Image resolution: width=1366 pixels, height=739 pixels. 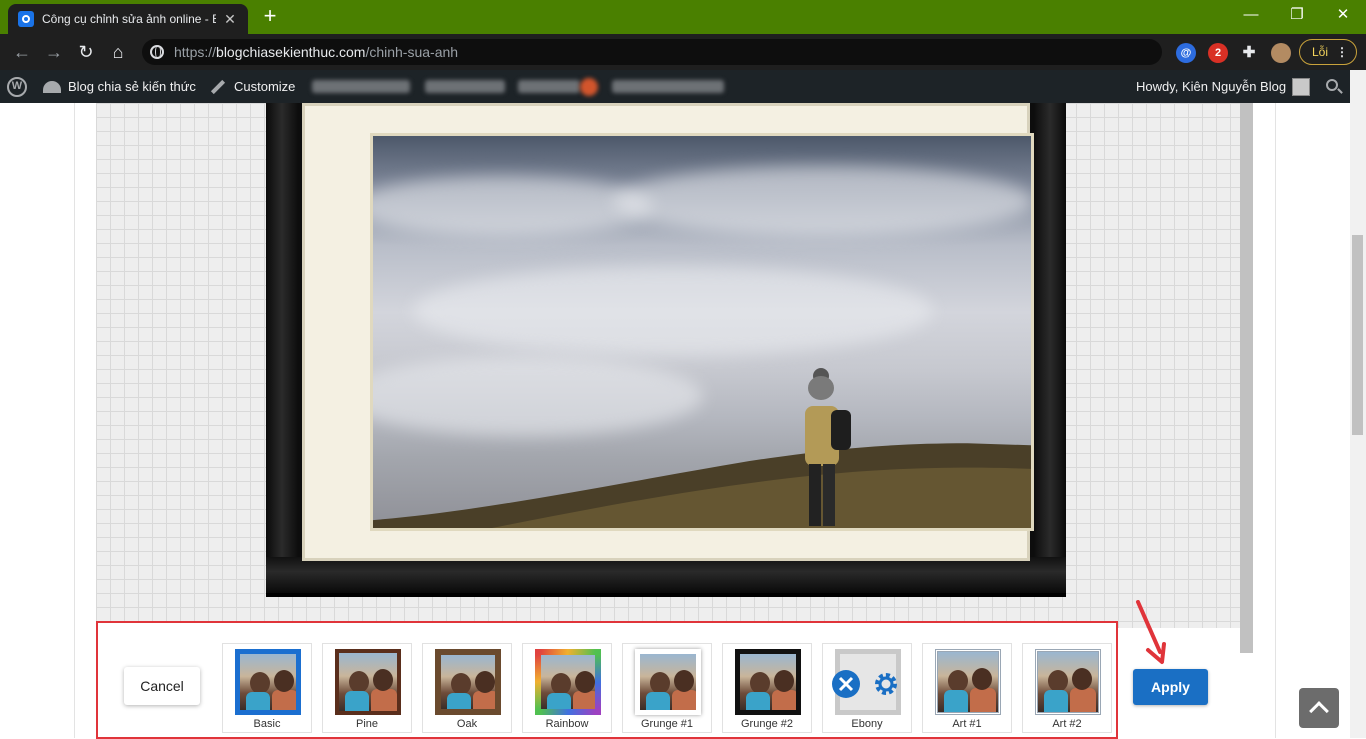 I want to click on minimize-button: —, so click(x=1251, y=15).